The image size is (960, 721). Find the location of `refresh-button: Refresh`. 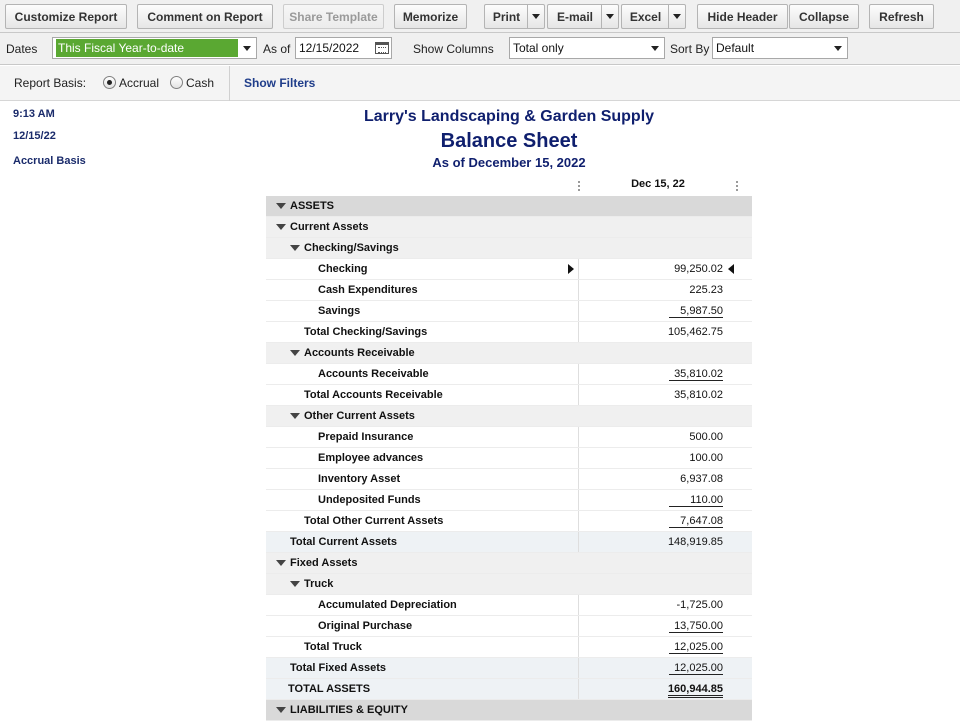

refresh-button: Refresh is located at coordinates (901, 16).